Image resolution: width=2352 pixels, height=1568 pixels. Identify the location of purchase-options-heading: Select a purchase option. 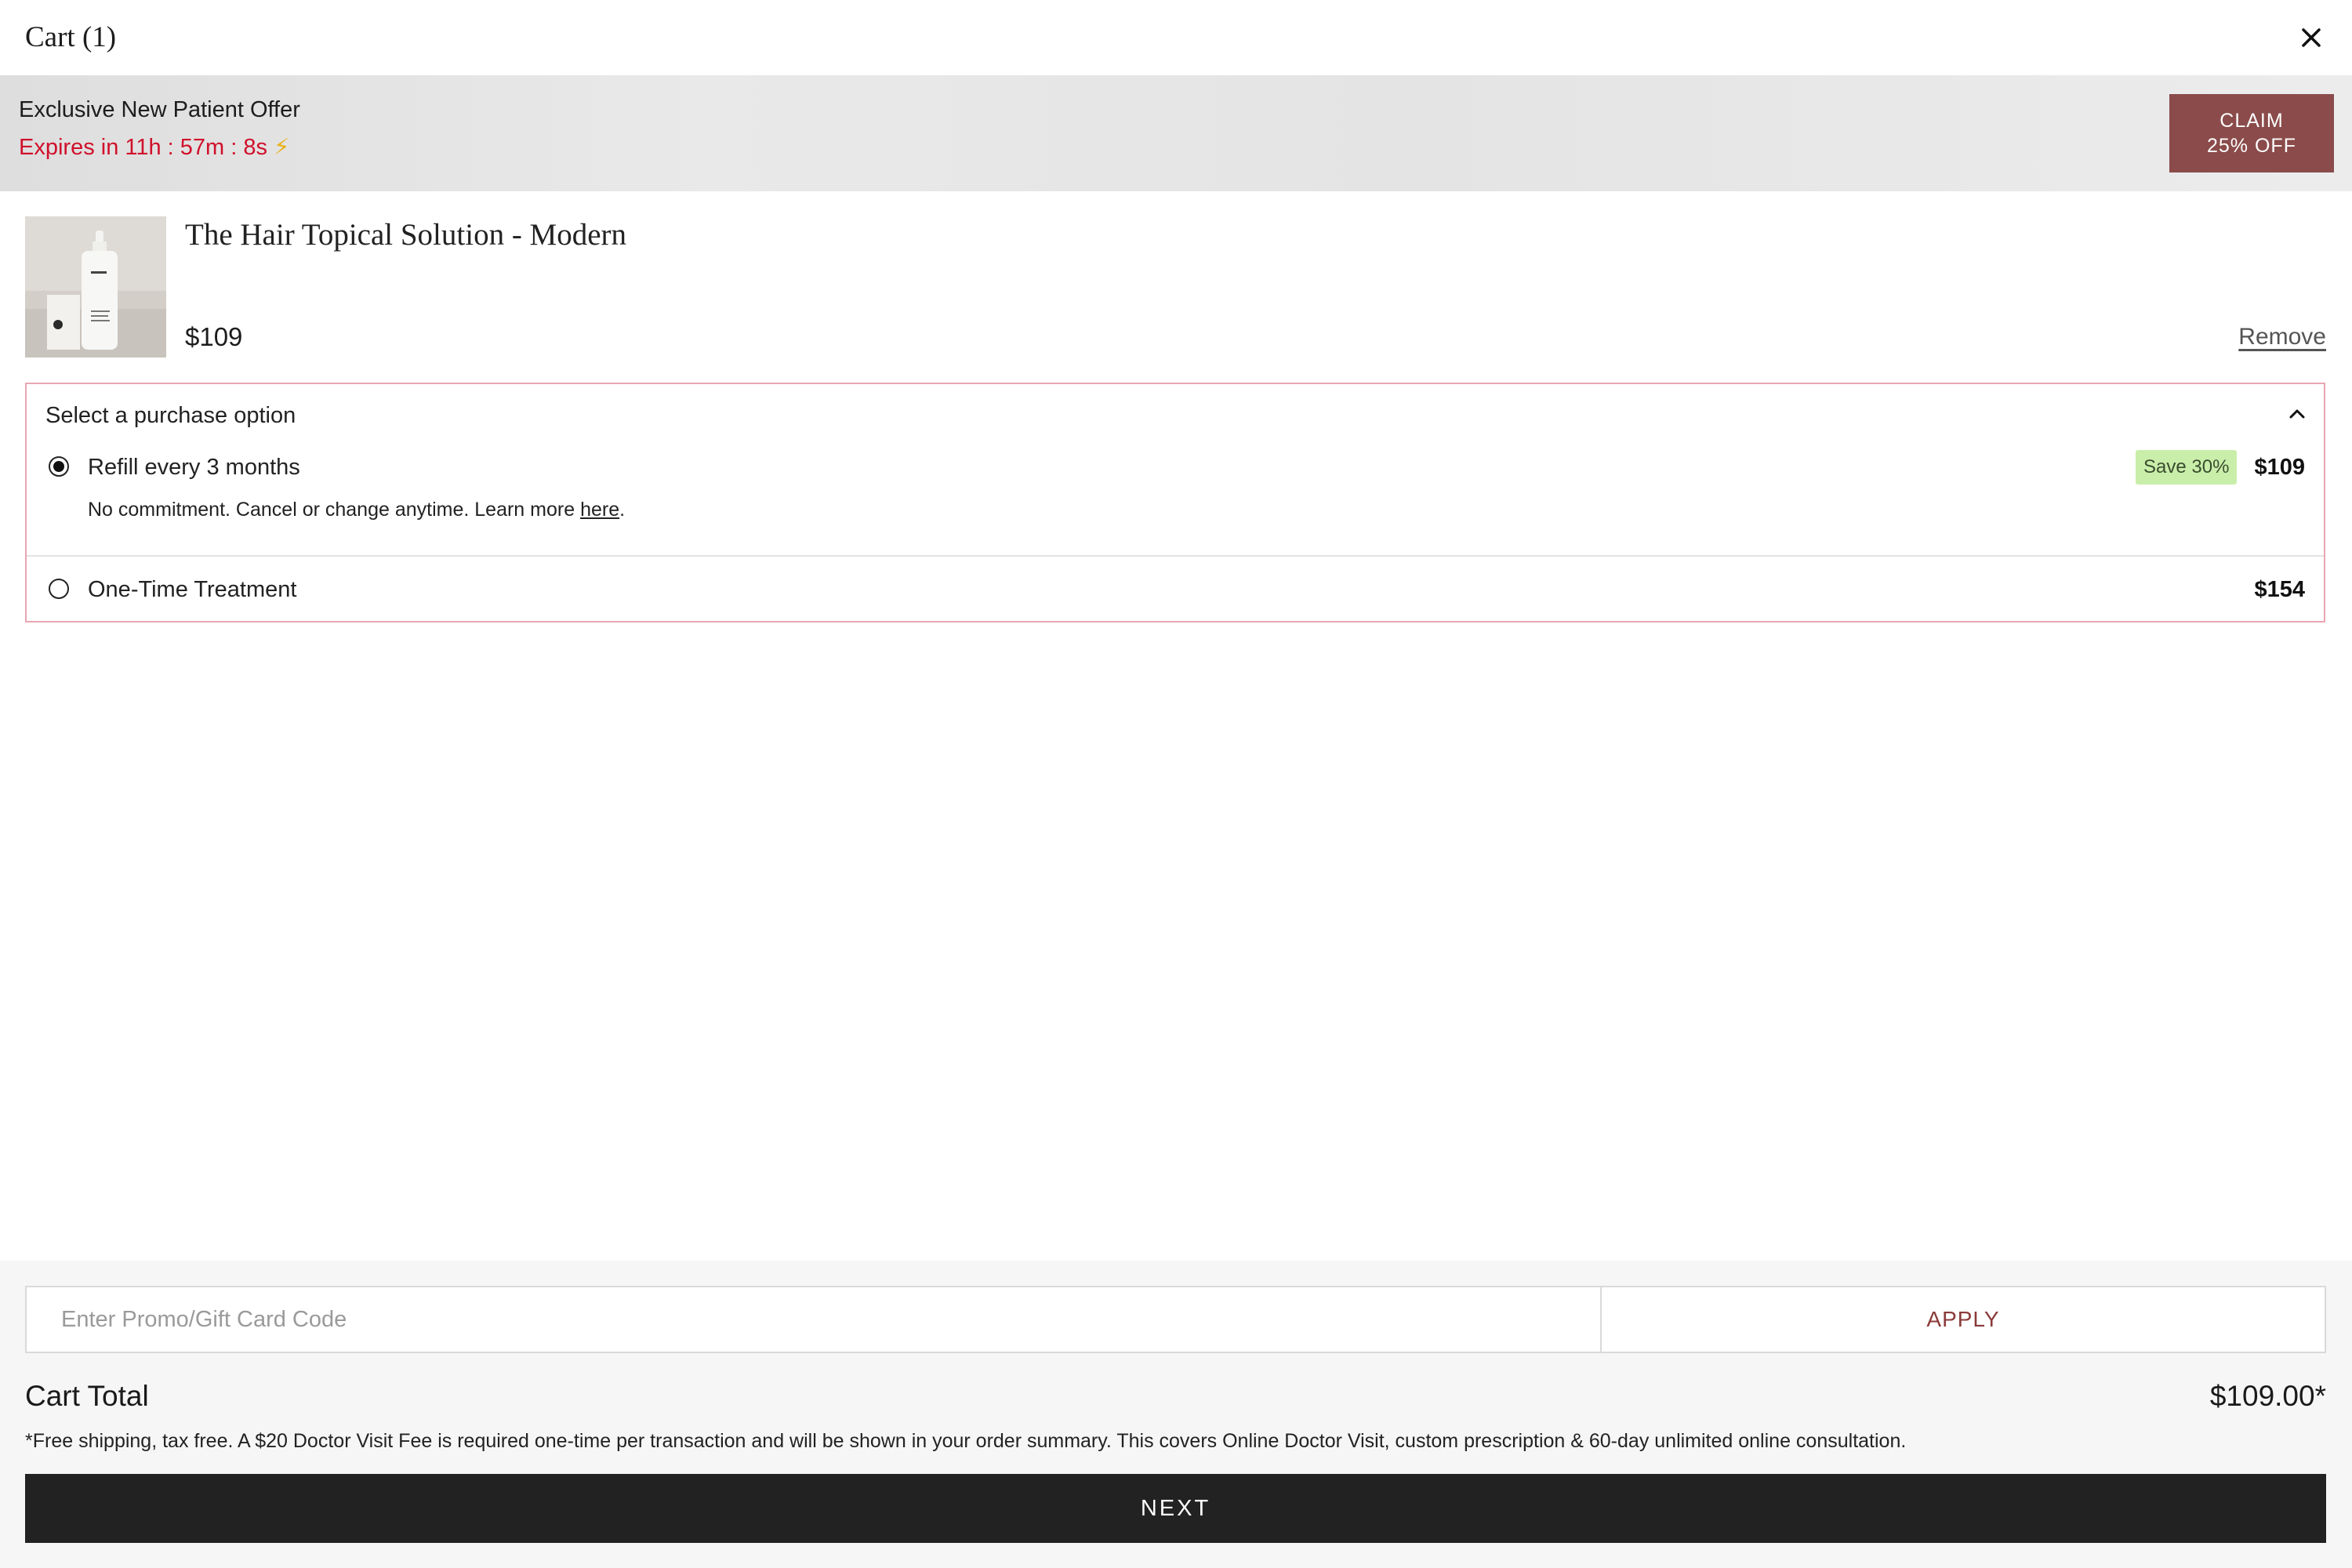
(170, 415).